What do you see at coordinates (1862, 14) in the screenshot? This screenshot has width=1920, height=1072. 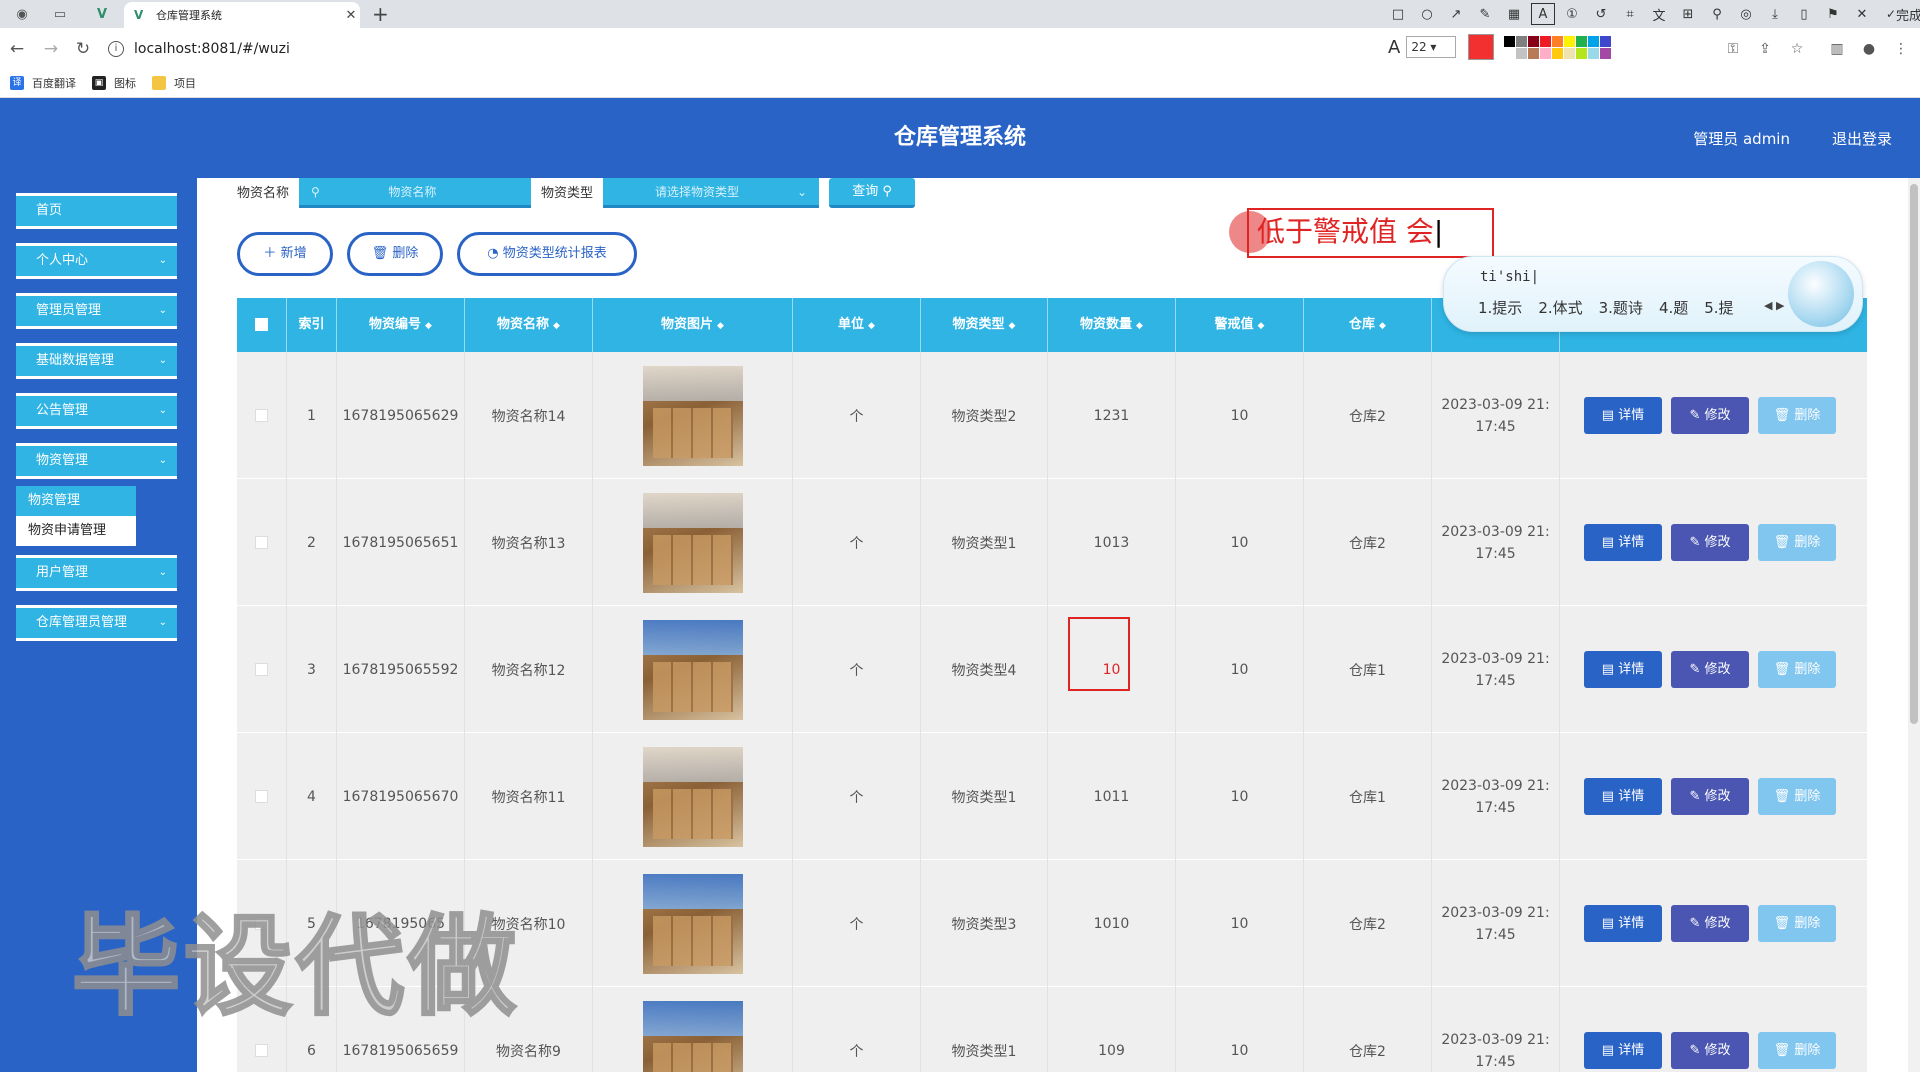 I see `close-icon: ✕` at bounding box center [1862, 14].